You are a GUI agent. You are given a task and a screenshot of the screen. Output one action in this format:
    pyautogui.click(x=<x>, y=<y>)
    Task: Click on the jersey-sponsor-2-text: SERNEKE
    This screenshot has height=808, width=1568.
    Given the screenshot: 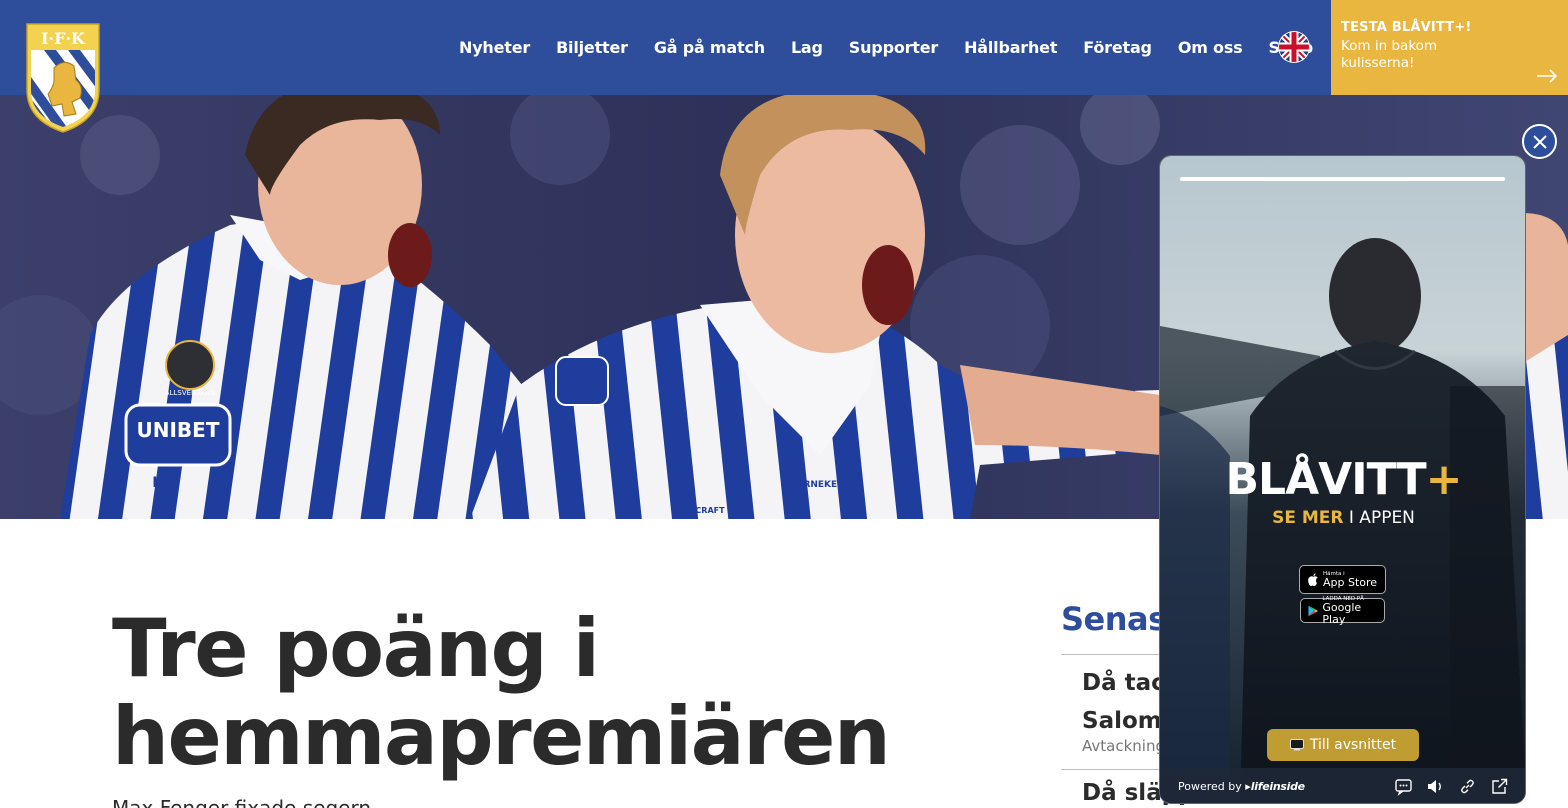 What is the action you would take?
    pyautogui.click(x=814, y=485)
    